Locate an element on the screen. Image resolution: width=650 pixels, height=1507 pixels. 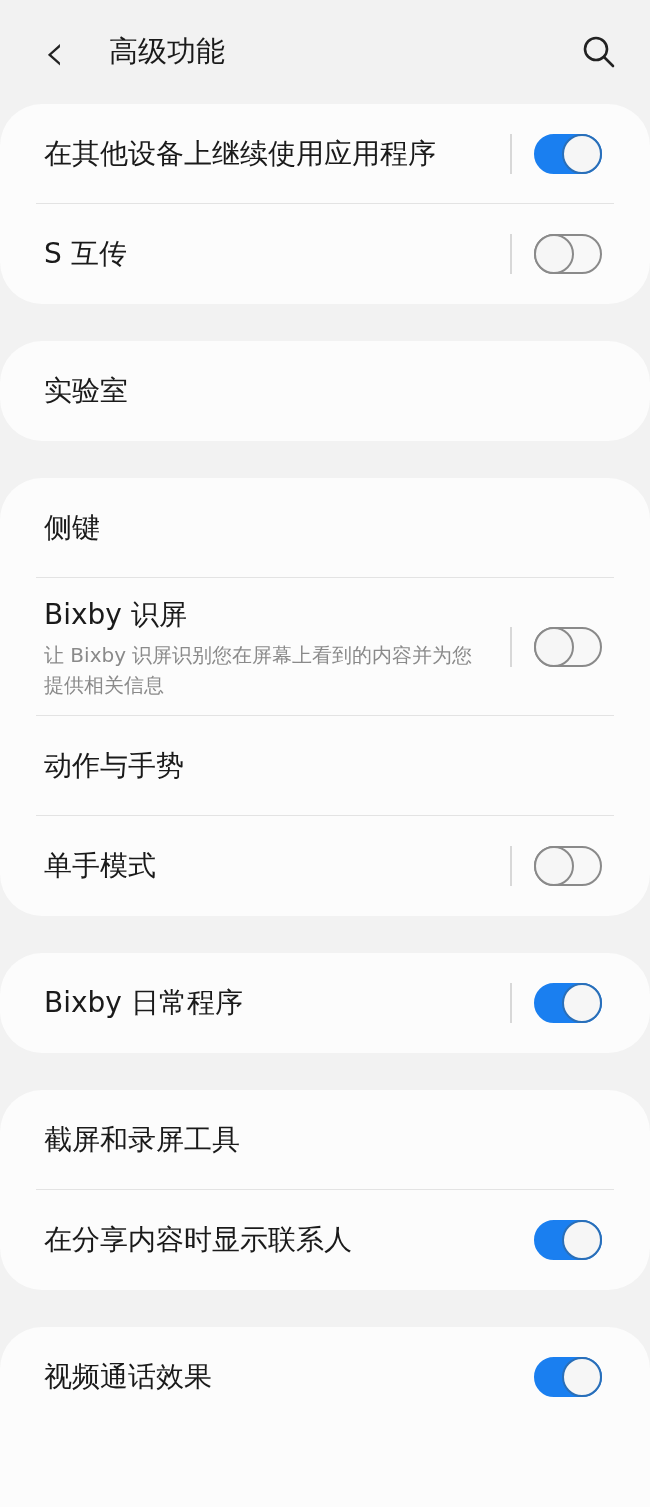
setting-title: S 互传 is located at coordinates (267, 254).